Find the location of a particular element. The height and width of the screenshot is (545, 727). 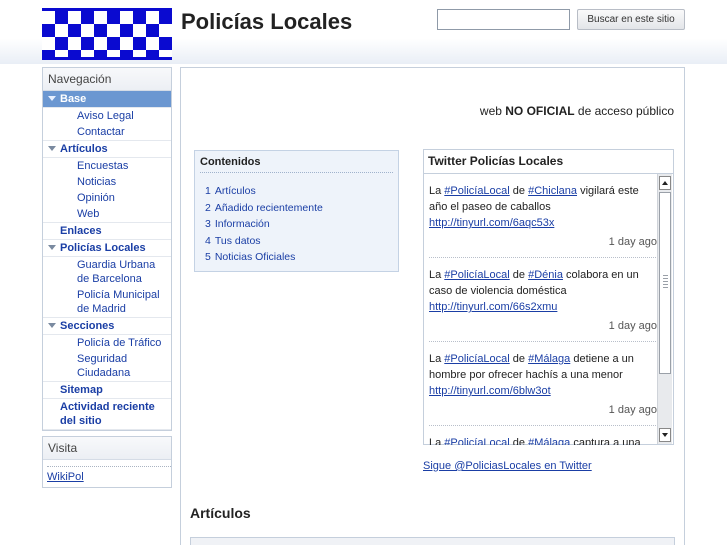

tweet-url-link: http://tinyurl.com/6aqc53x is located at coordinates (491, 223).